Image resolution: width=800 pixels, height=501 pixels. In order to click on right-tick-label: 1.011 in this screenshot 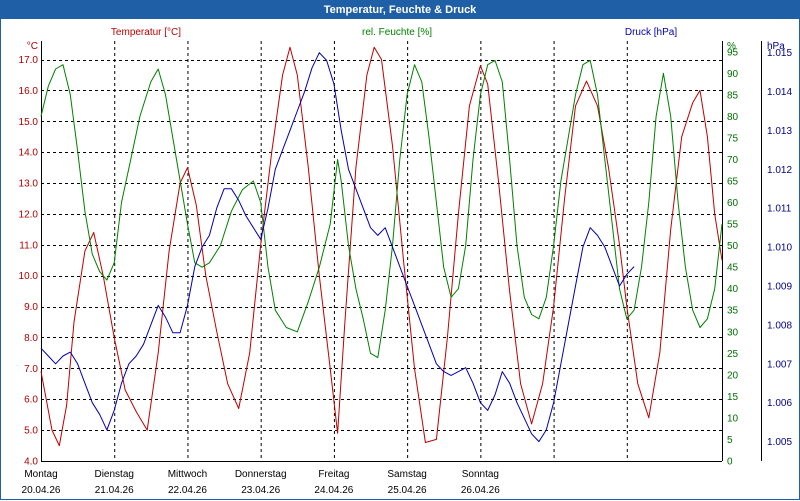, I will do `click(779, 209)`.